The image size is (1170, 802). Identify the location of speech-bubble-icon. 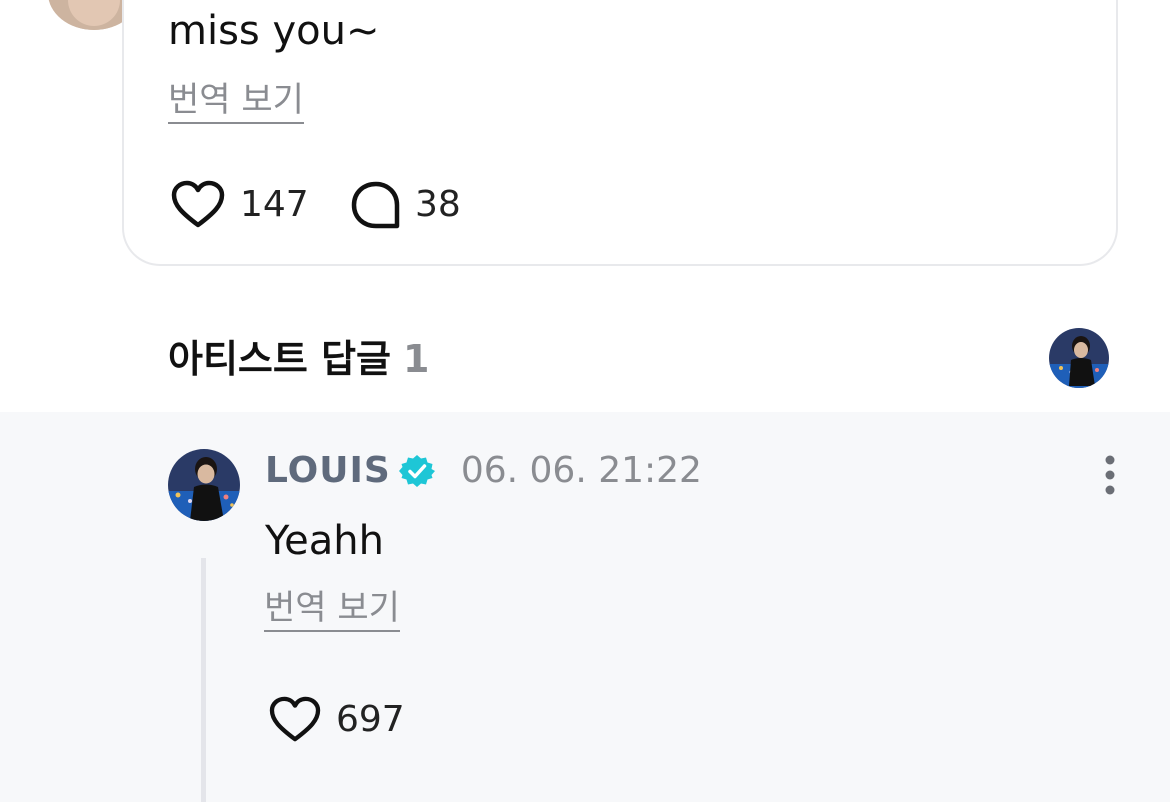
(376, 205).